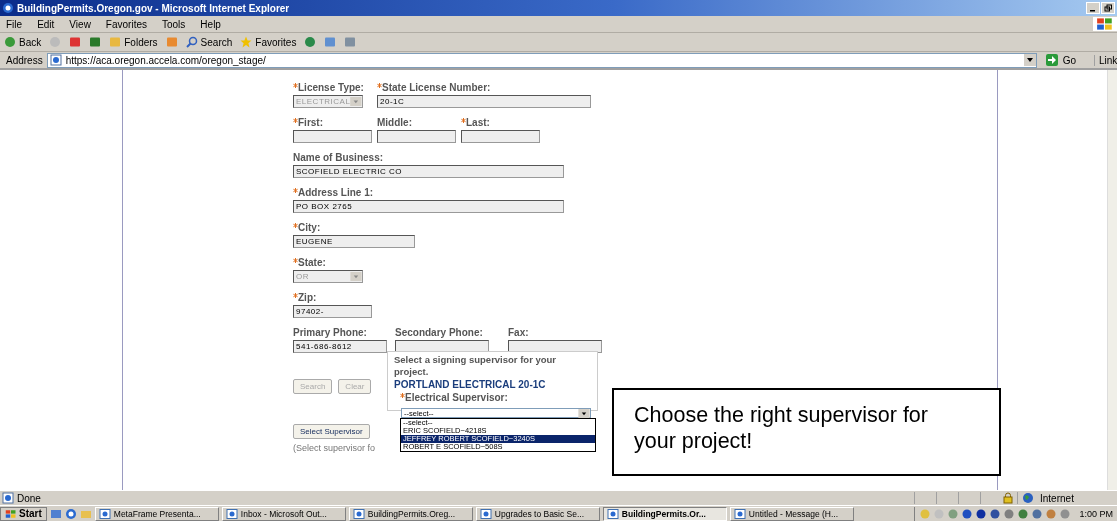 The height and width of the screenshot is (521, 1117). What do you see at coordinates (14, 24) in the screenshot?
I see `menu-item: File` at bounding box center [14, 24].